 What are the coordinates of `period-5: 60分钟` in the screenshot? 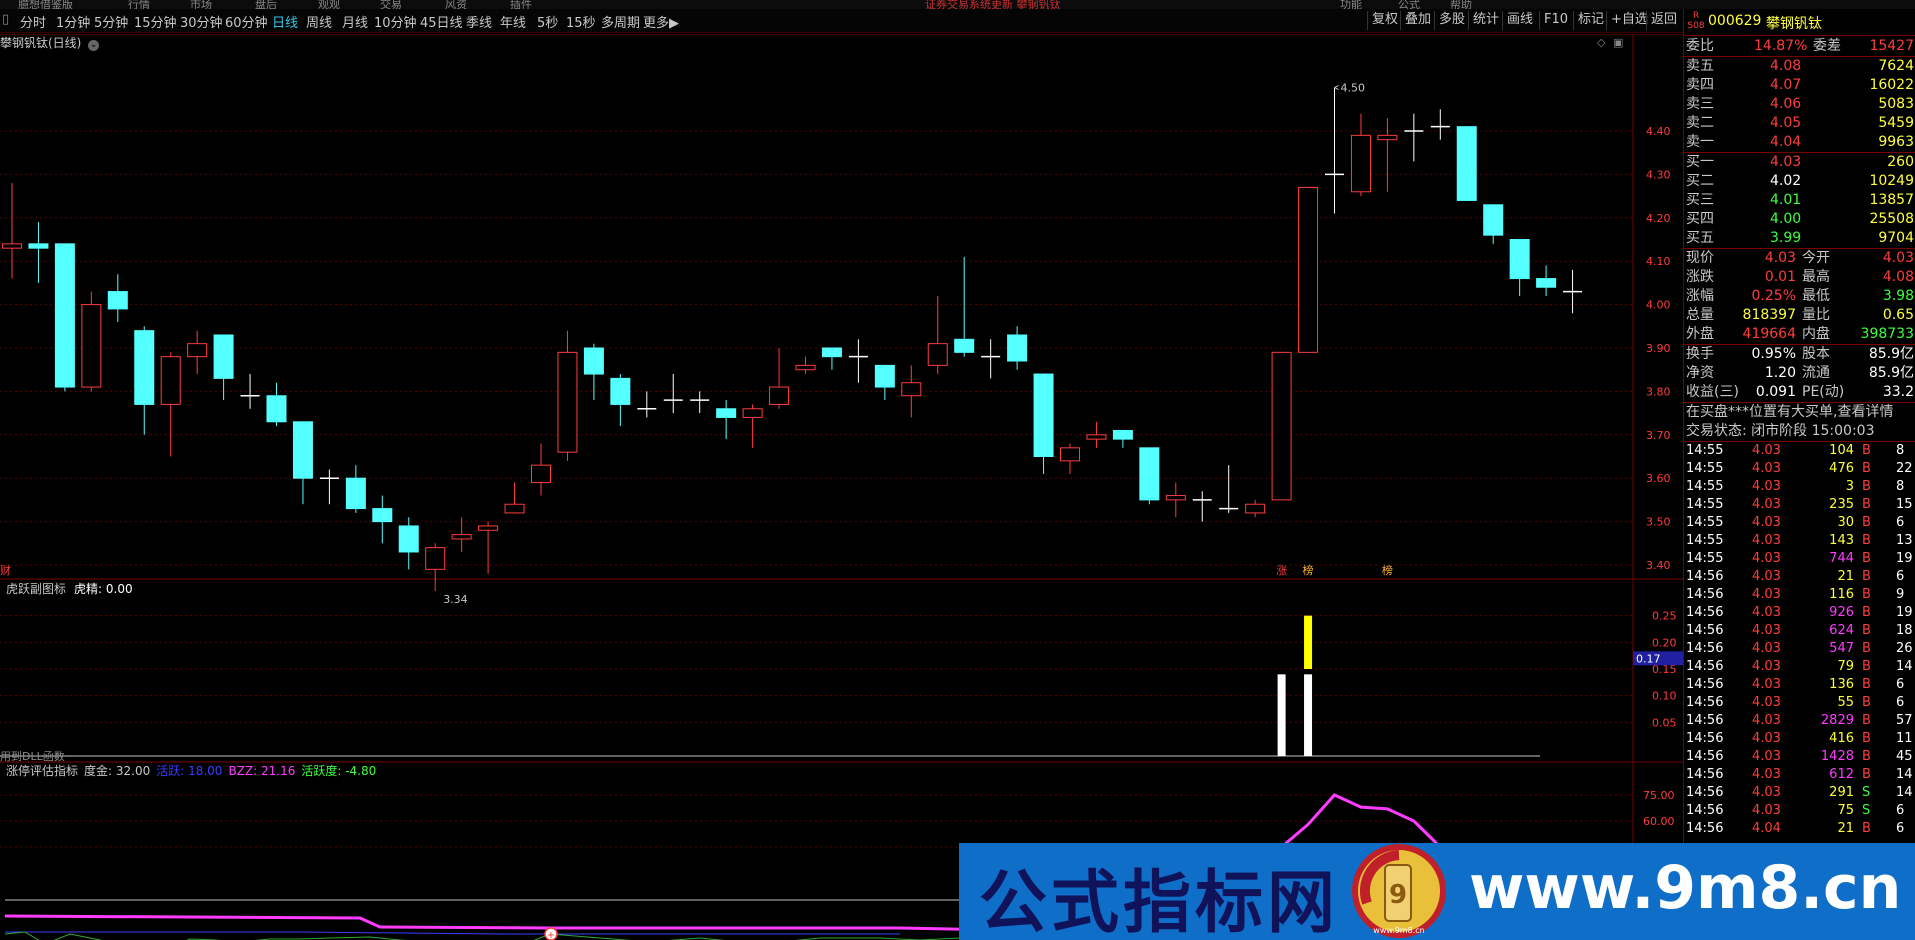 It's located at (246, 21).